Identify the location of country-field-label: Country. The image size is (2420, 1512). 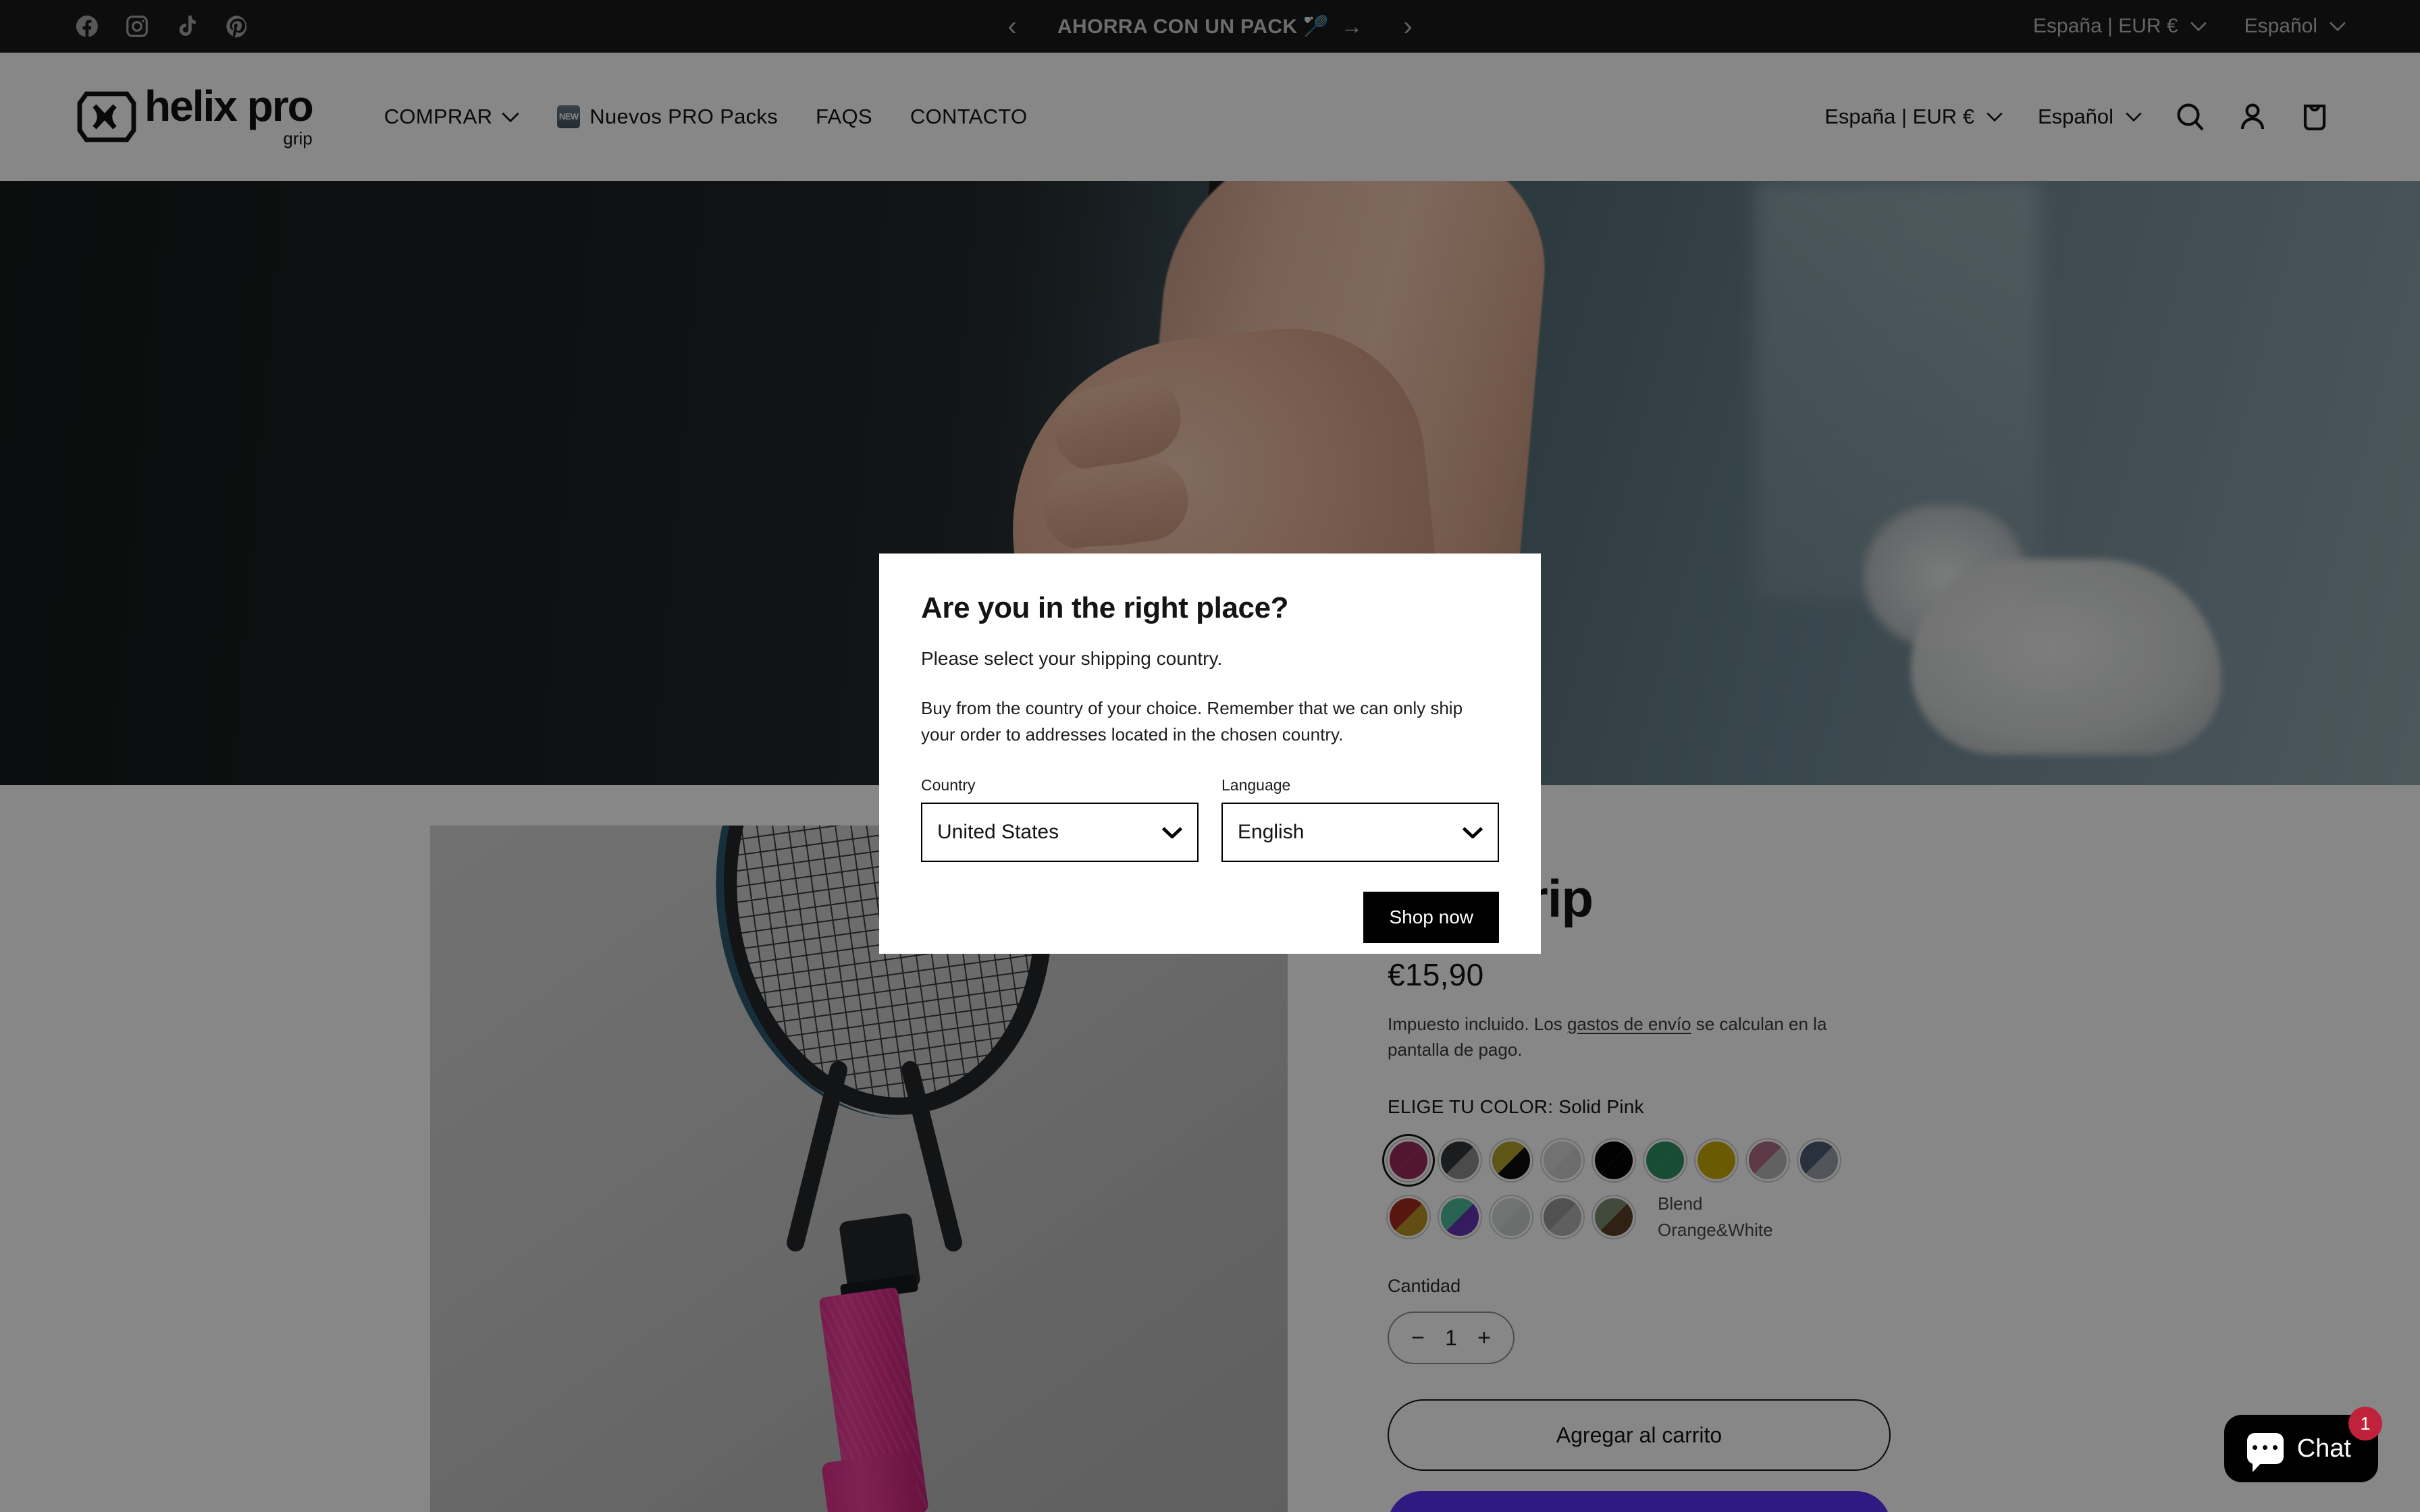
(948, 785).